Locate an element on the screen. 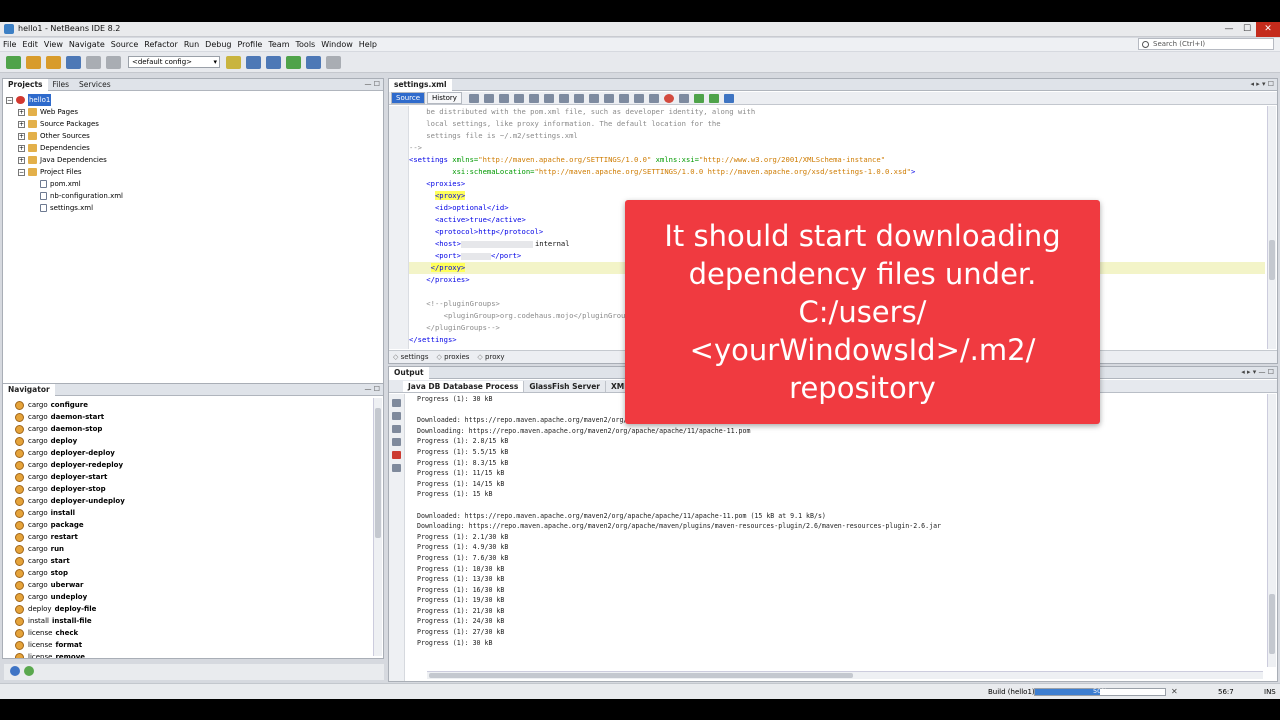  output-tab-javadb: Java DB Database Process is located at coordinates (464, 386).